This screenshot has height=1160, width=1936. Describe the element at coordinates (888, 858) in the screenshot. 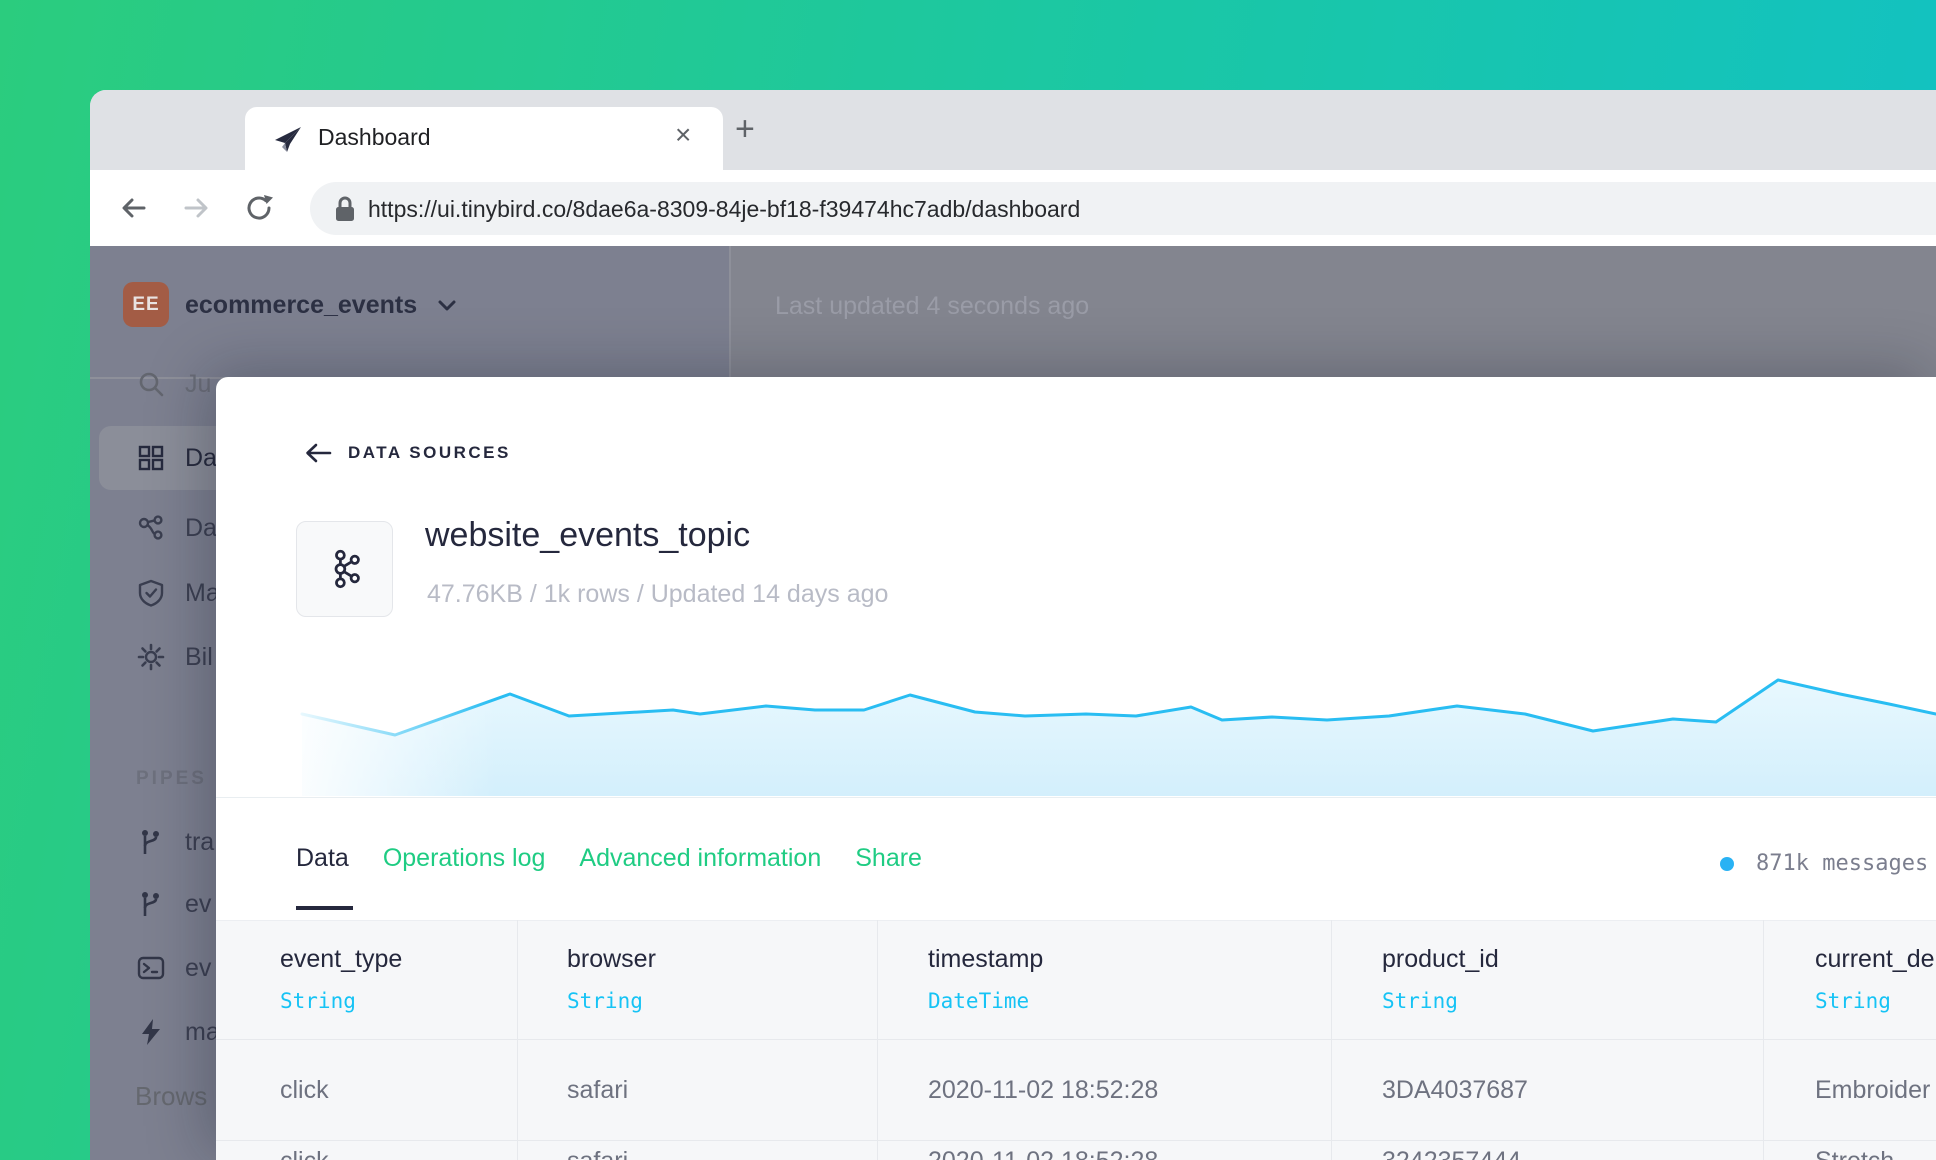

I see `tab-share: Share` at that location.